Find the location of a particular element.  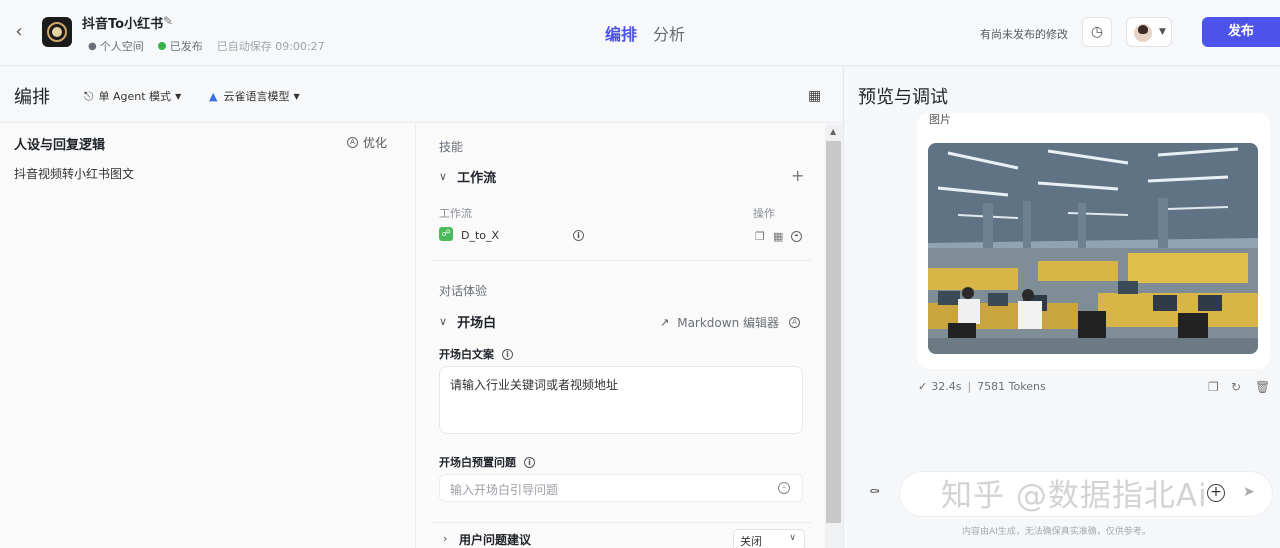

model-icon: ▲ is located at coordinates (213, 96).